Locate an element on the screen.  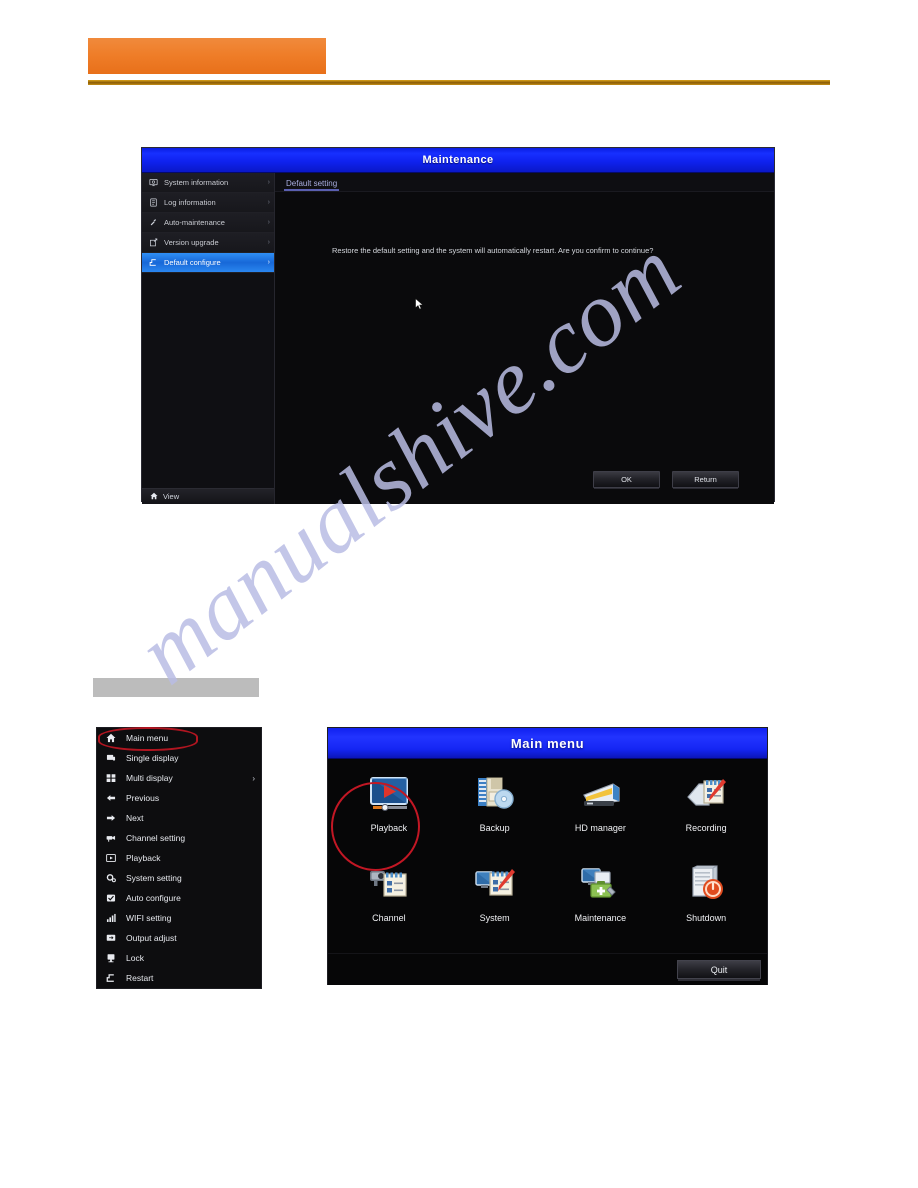
lock-icon is located at coordinates (110, 958).